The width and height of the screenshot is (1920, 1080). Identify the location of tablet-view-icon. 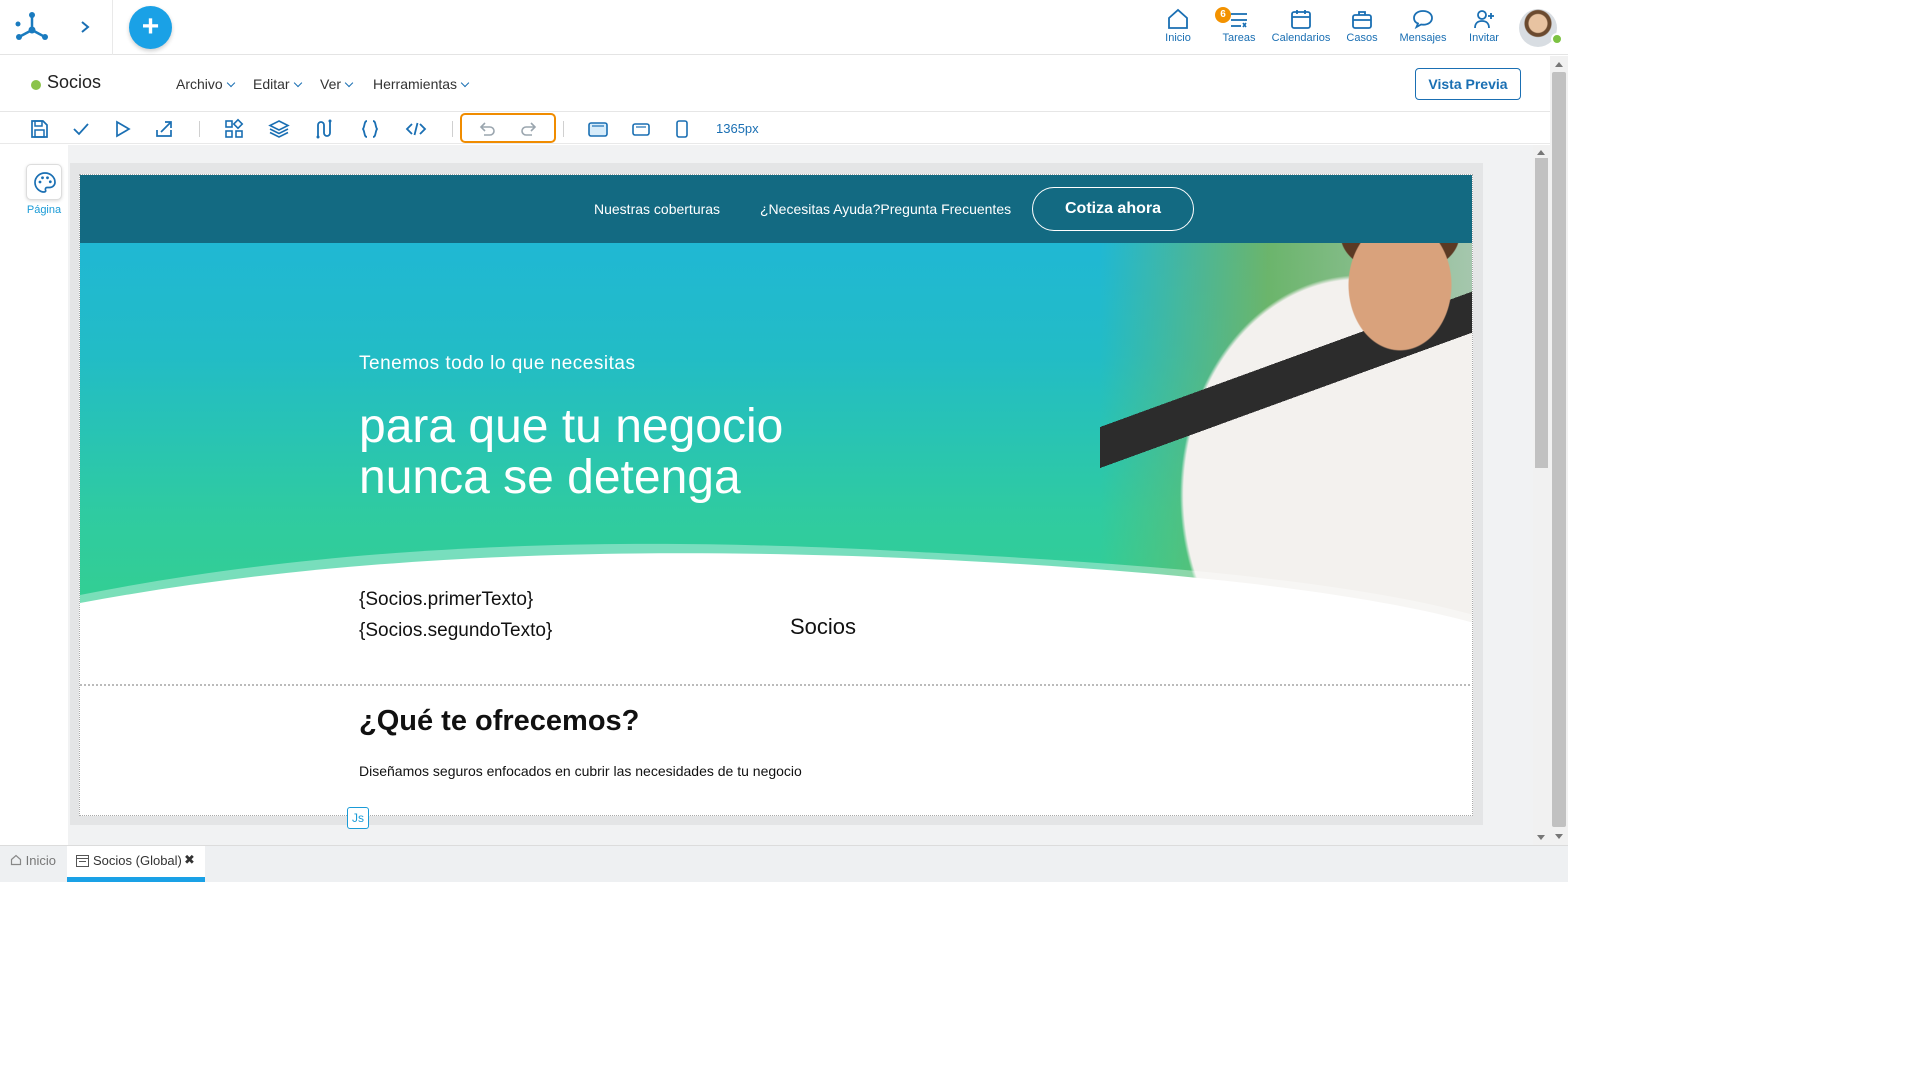
(641, 129).